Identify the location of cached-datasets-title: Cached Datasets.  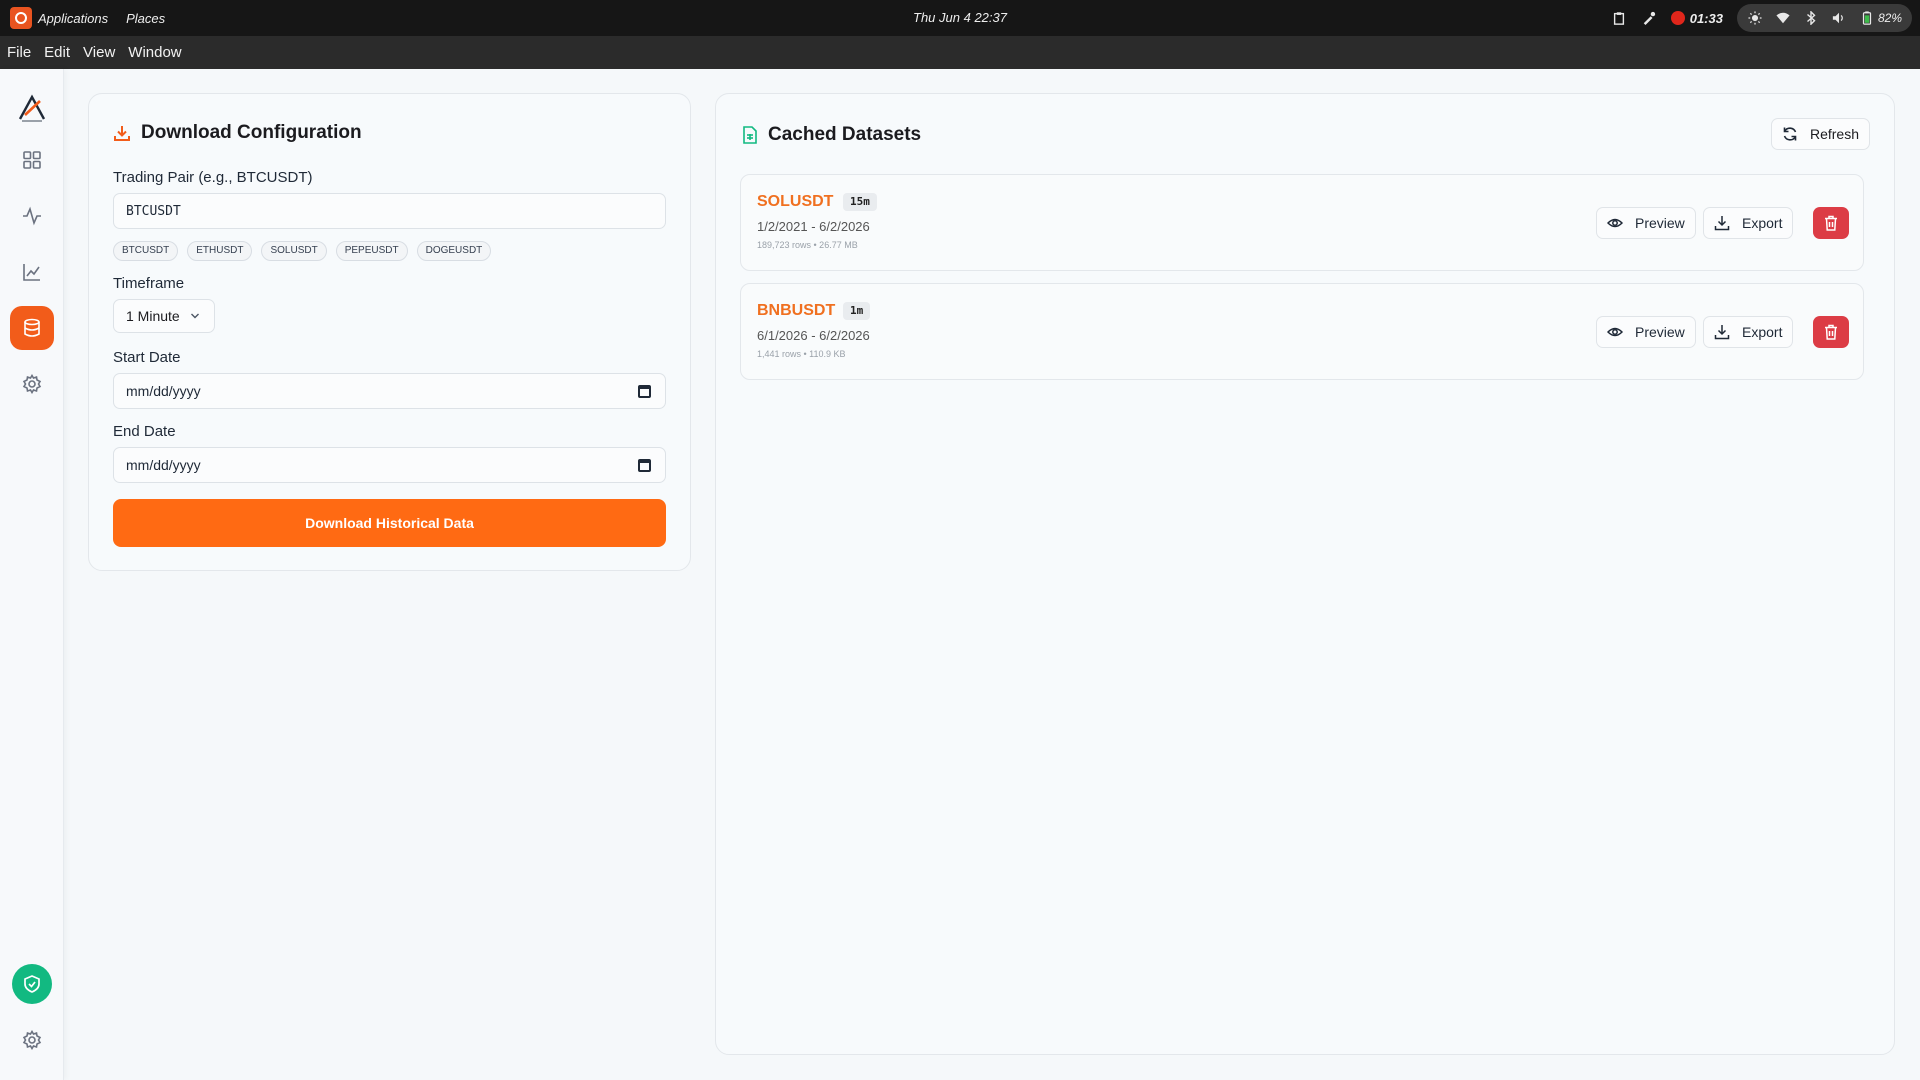
(845, 134).